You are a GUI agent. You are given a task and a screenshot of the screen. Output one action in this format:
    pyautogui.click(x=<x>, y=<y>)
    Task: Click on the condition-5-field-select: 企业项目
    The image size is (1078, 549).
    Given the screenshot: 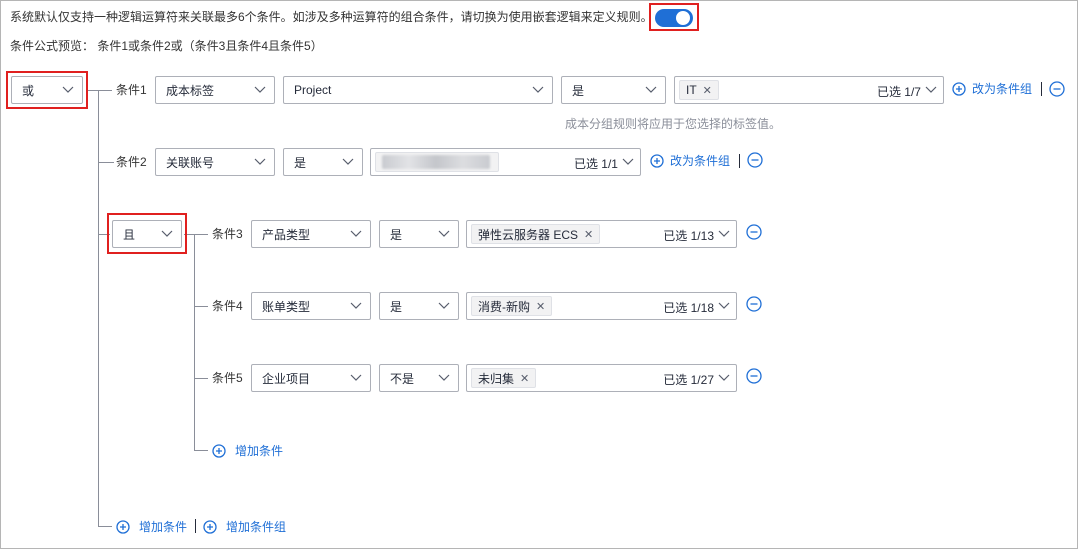 What is the action you would take?
    pyautogui.click(x=311, y=378)
    